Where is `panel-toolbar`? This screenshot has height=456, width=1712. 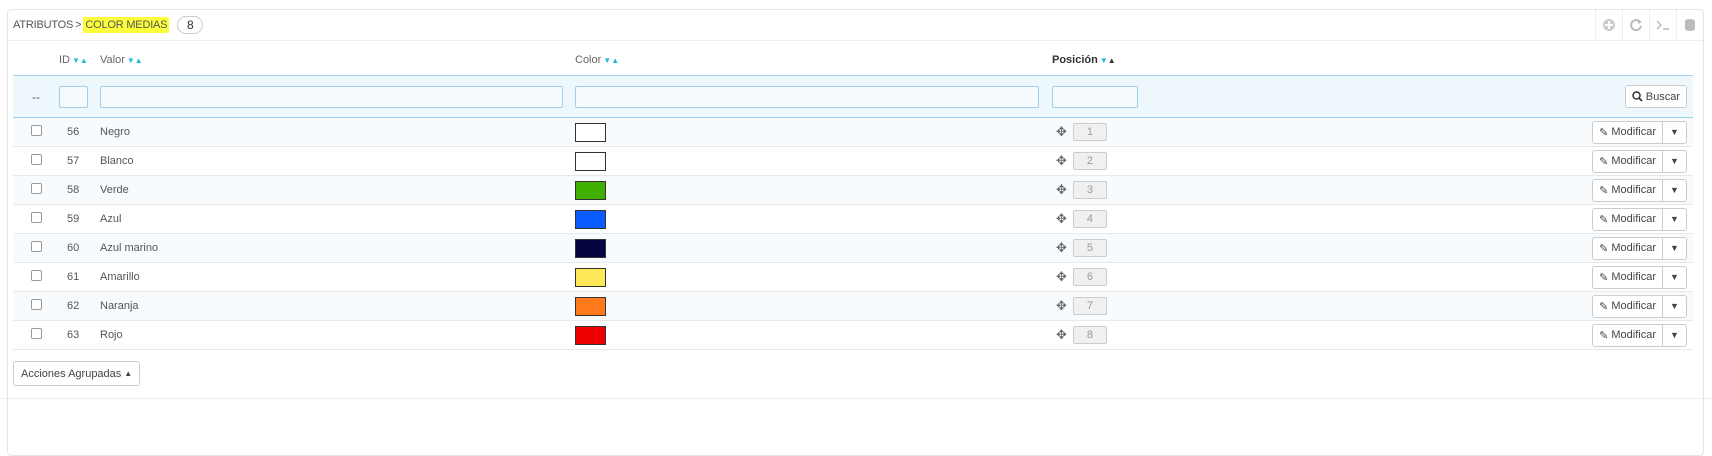
panel-toolbar is located at coordinates (1649, 25).